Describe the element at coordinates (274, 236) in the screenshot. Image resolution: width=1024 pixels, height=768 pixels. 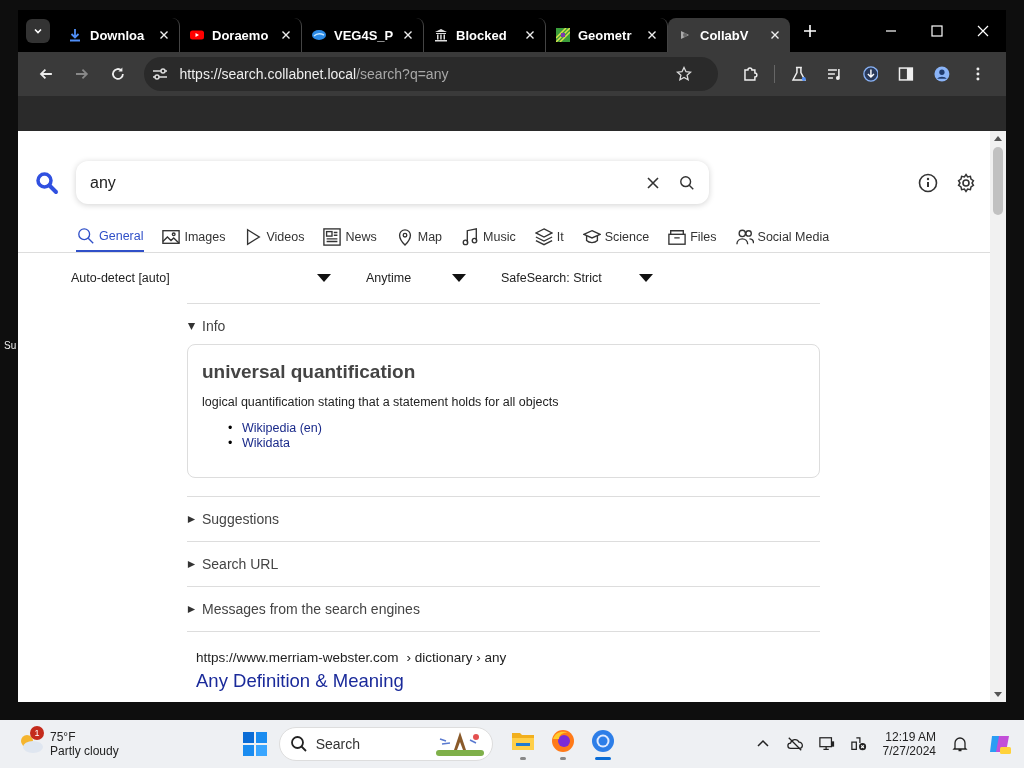
I see `category-tab: Videos` at that location.